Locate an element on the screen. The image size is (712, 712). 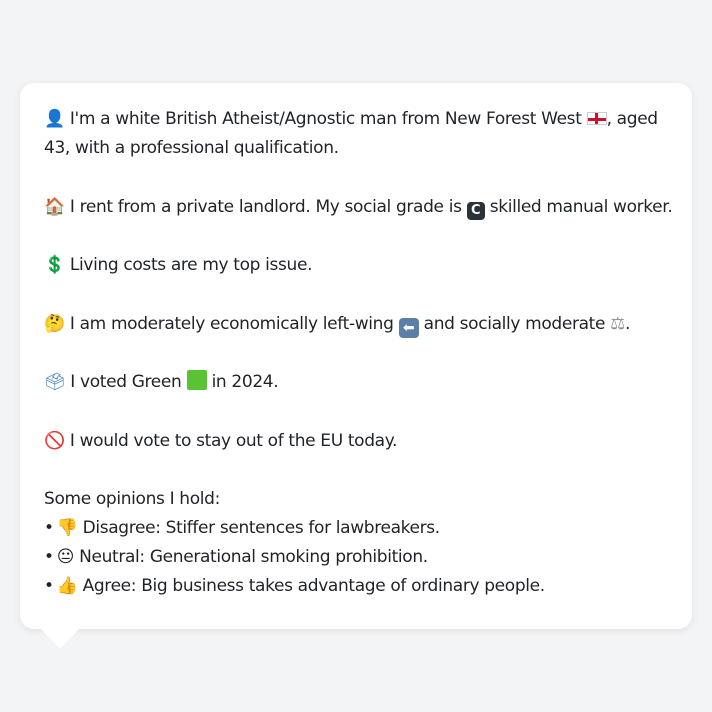
politics-mid: and socially moderate is located at coordinates (514, 323).